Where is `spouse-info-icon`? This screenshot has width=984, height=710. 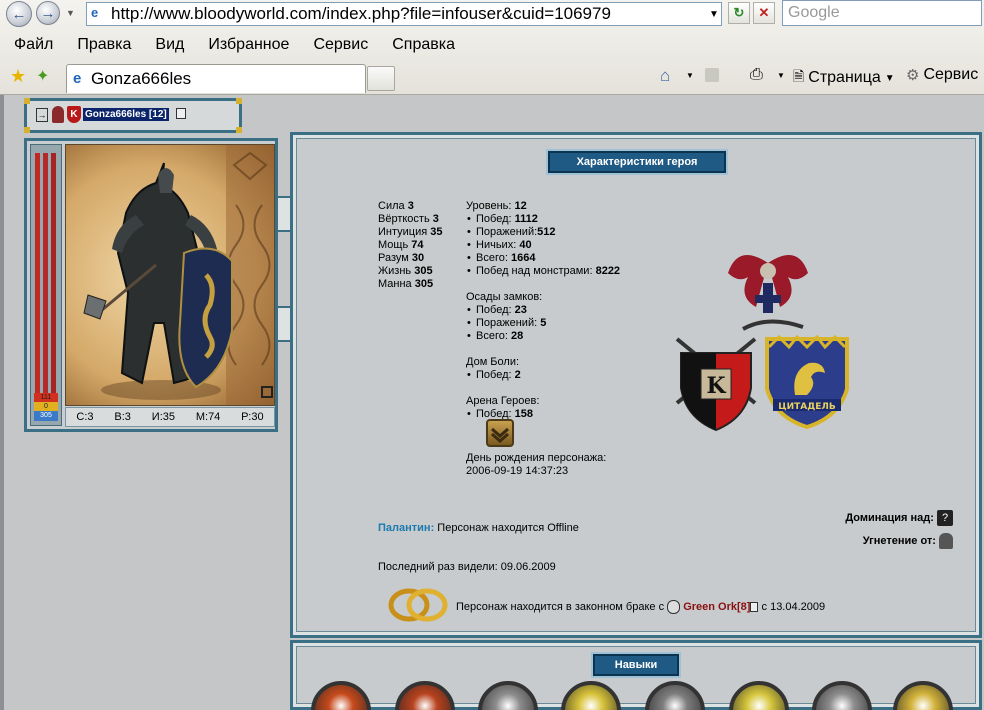
spouse-info-icon is located at coordinates (754, 607).